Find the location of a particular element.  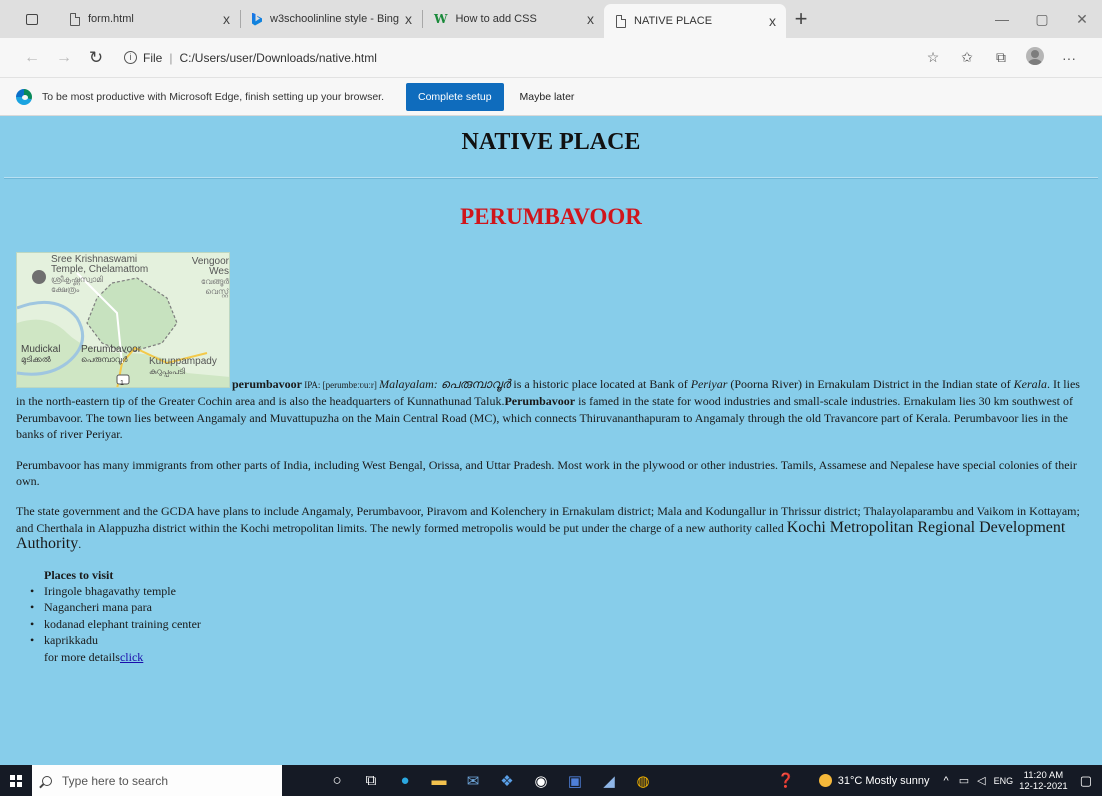

sun-icon is located at coordinates (825, 780).